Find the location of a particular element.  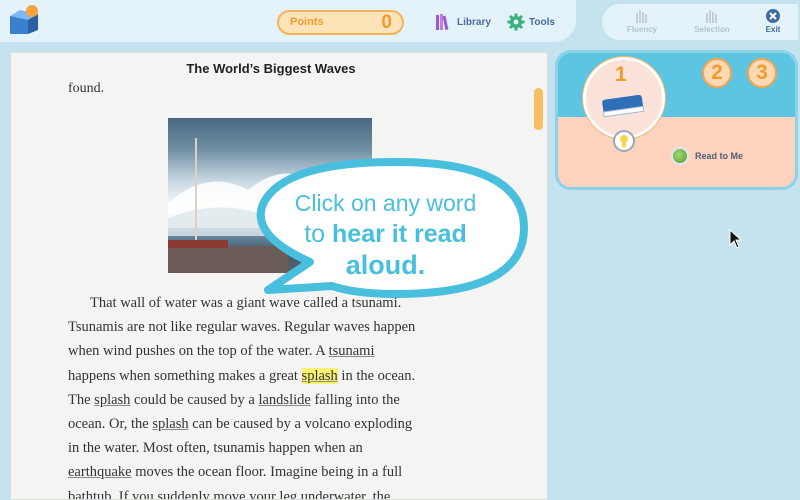

step-1-label: 1 is located at coordinates (621, 74).